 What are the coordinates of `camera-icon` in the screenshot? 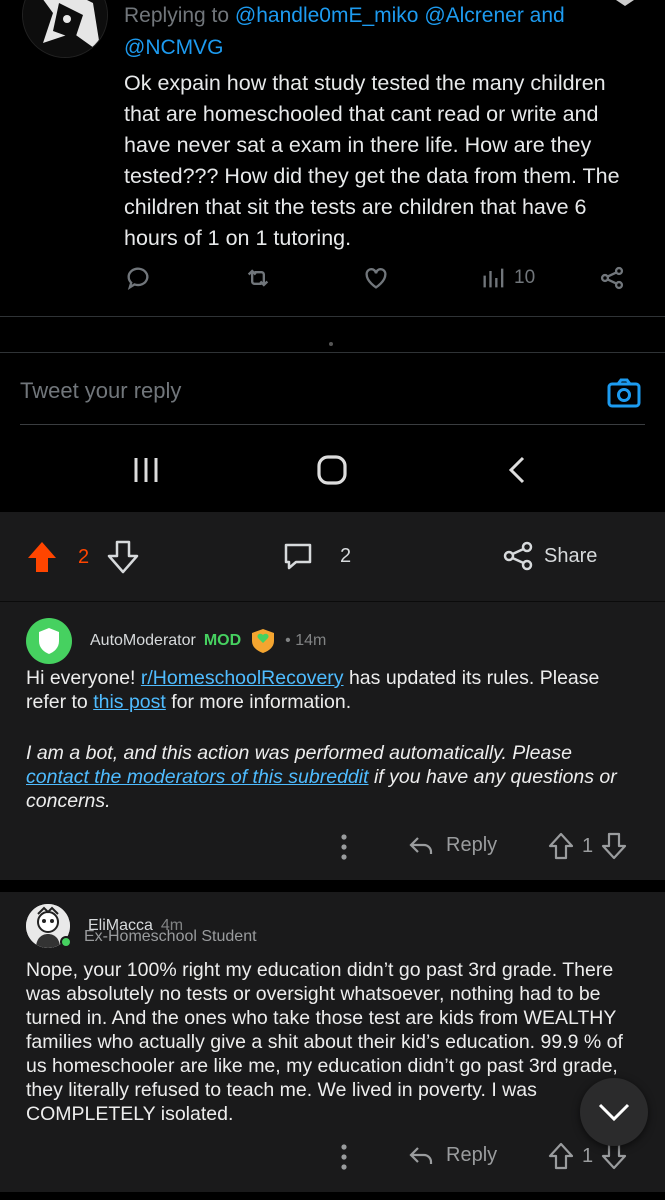 It's located at (624, 394).